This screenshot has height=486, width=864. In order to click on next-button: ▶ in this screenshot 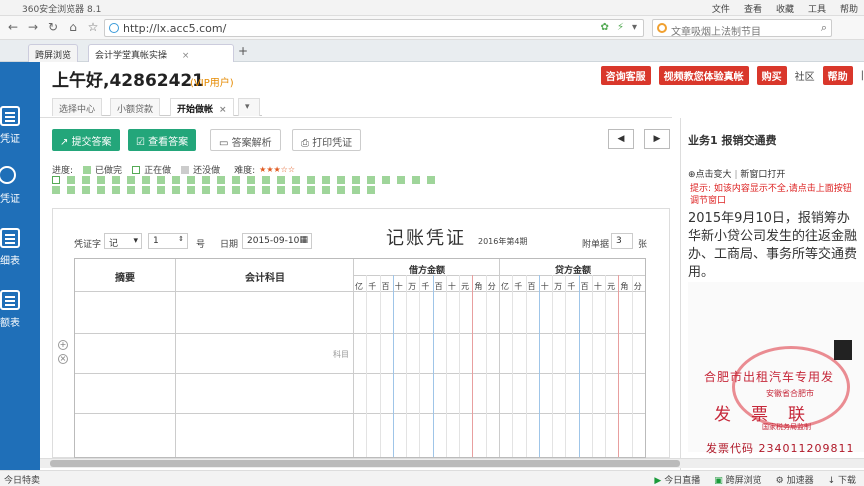, I will do `click(657, 139)`.